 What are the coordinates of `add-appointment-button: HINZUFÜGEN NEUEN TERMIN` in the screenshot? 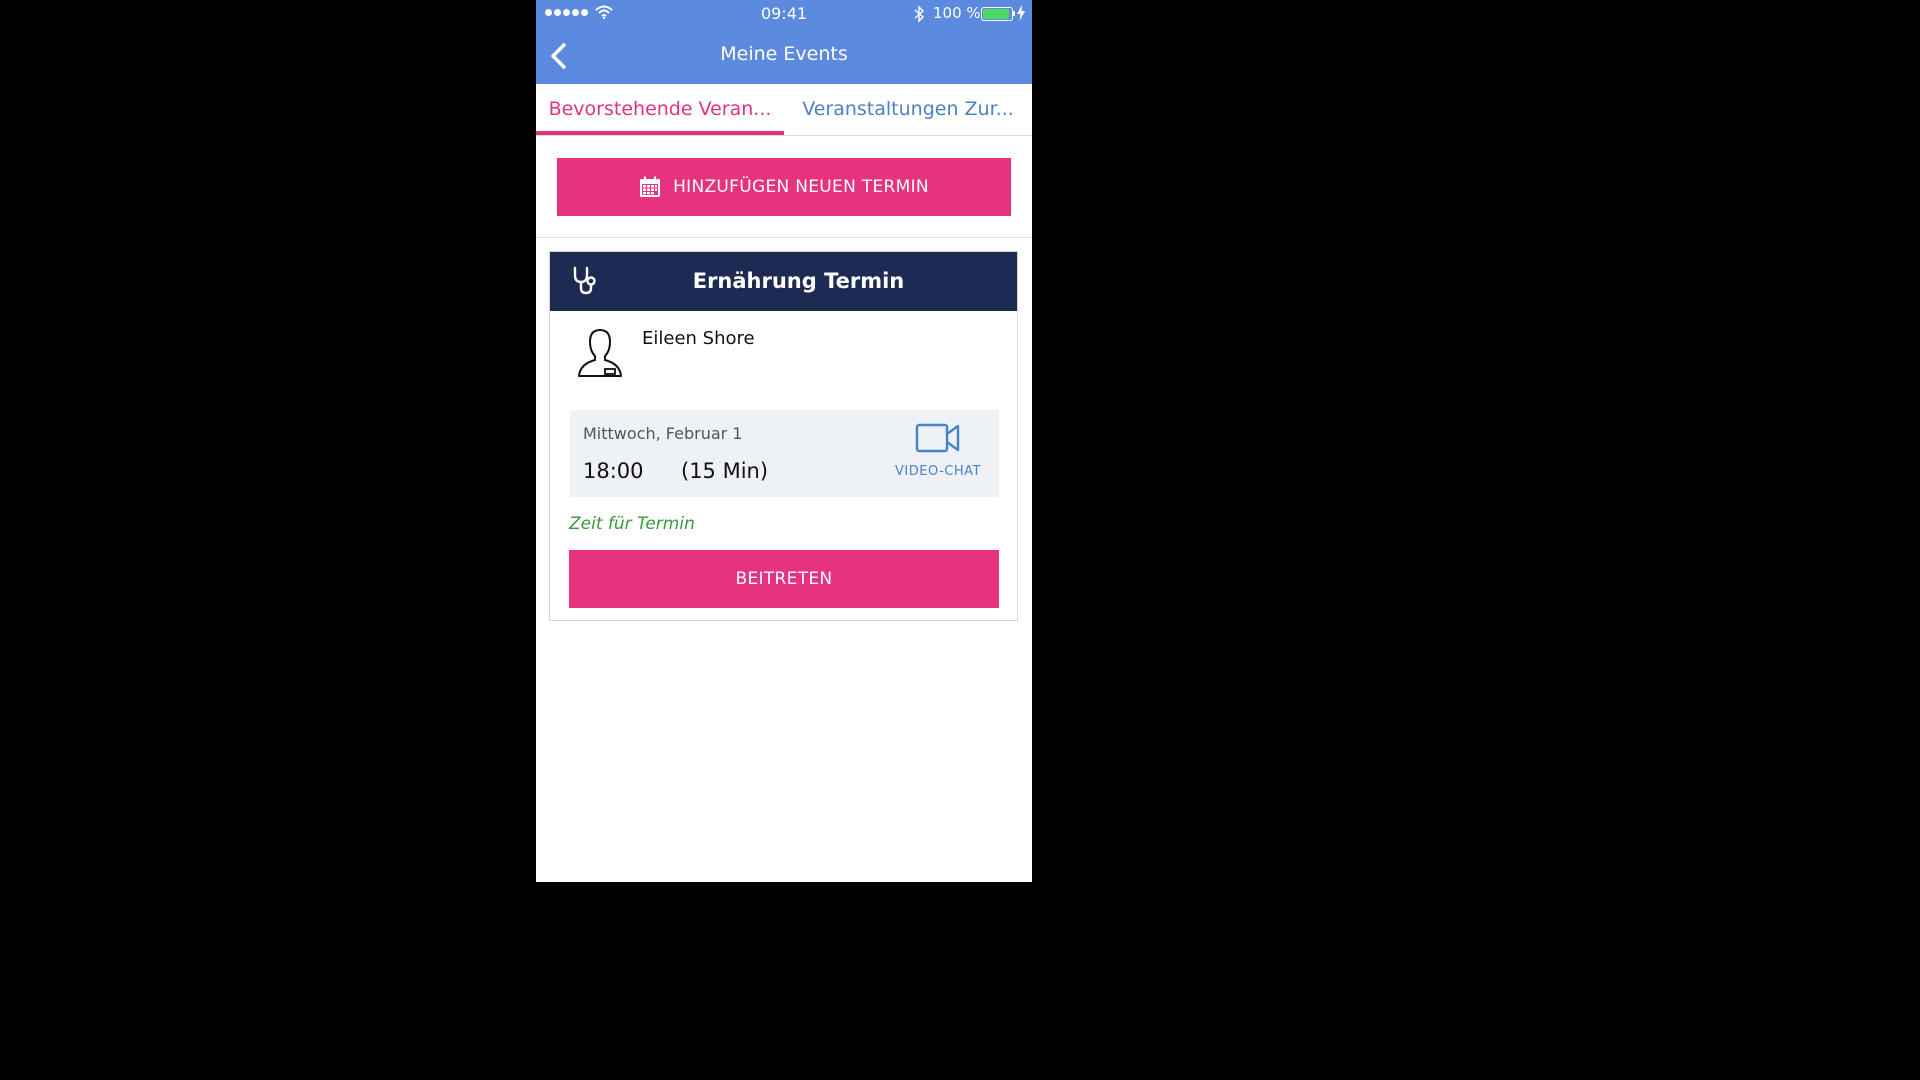 It's located at (784, 187).